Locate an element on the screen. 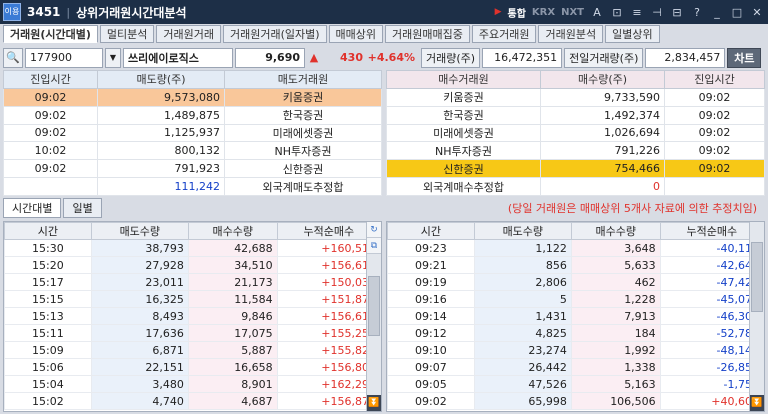  cell-time: 09:23 is located at coordinates (431, 248).